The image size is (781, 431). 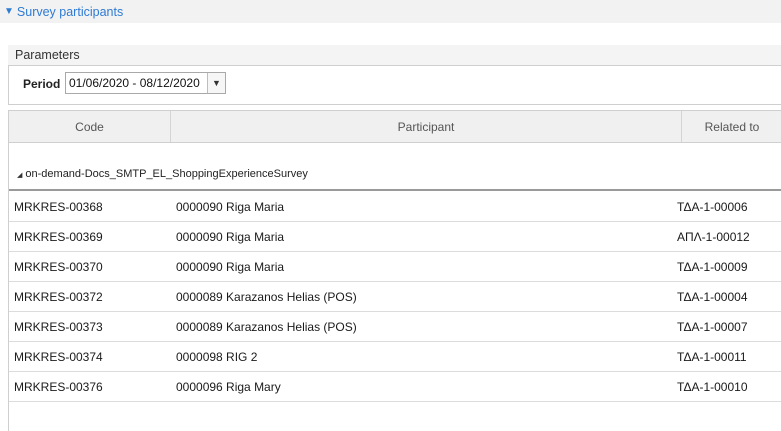 What do you see at coordinates (58, 327) in the screenshot?
I see `cell-code: MRKRES-00373` at bounding box center [58, 327].